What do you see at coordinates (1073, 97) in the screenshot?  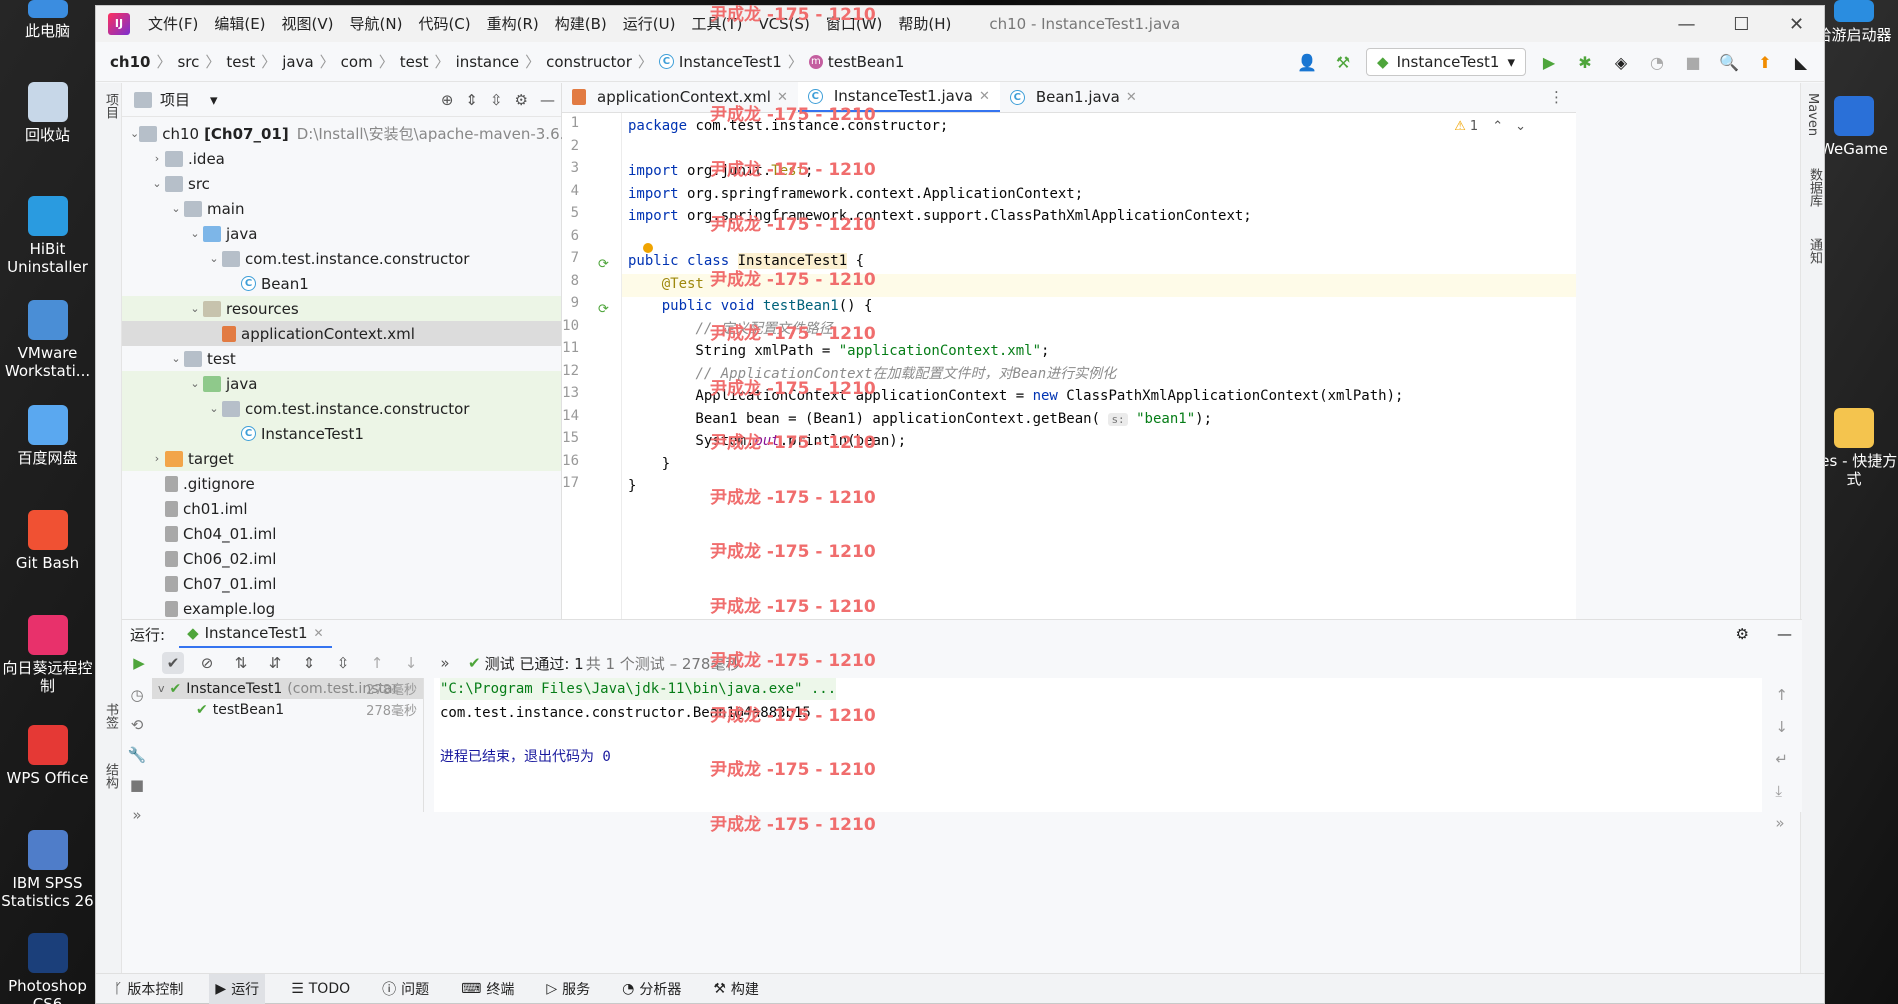 I see `tab-bean1-java: C Bean1.java ✕` at bounding box center [1073, 97].